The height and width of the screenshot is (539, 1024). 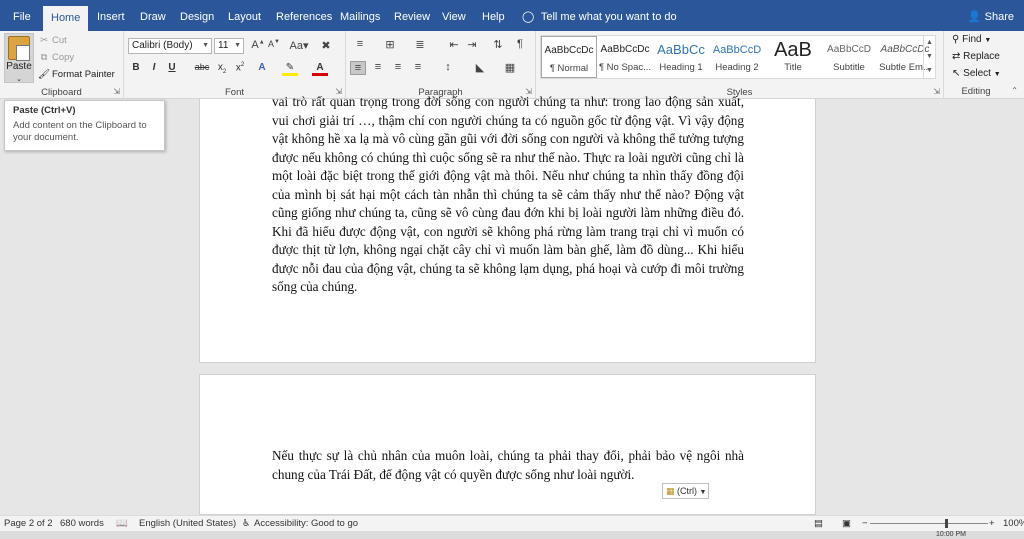 What do you see at coordinates (19, 79) in the screenshot?
I see `chevron-down-icon: ⌄` at bounding box center [19, 79].